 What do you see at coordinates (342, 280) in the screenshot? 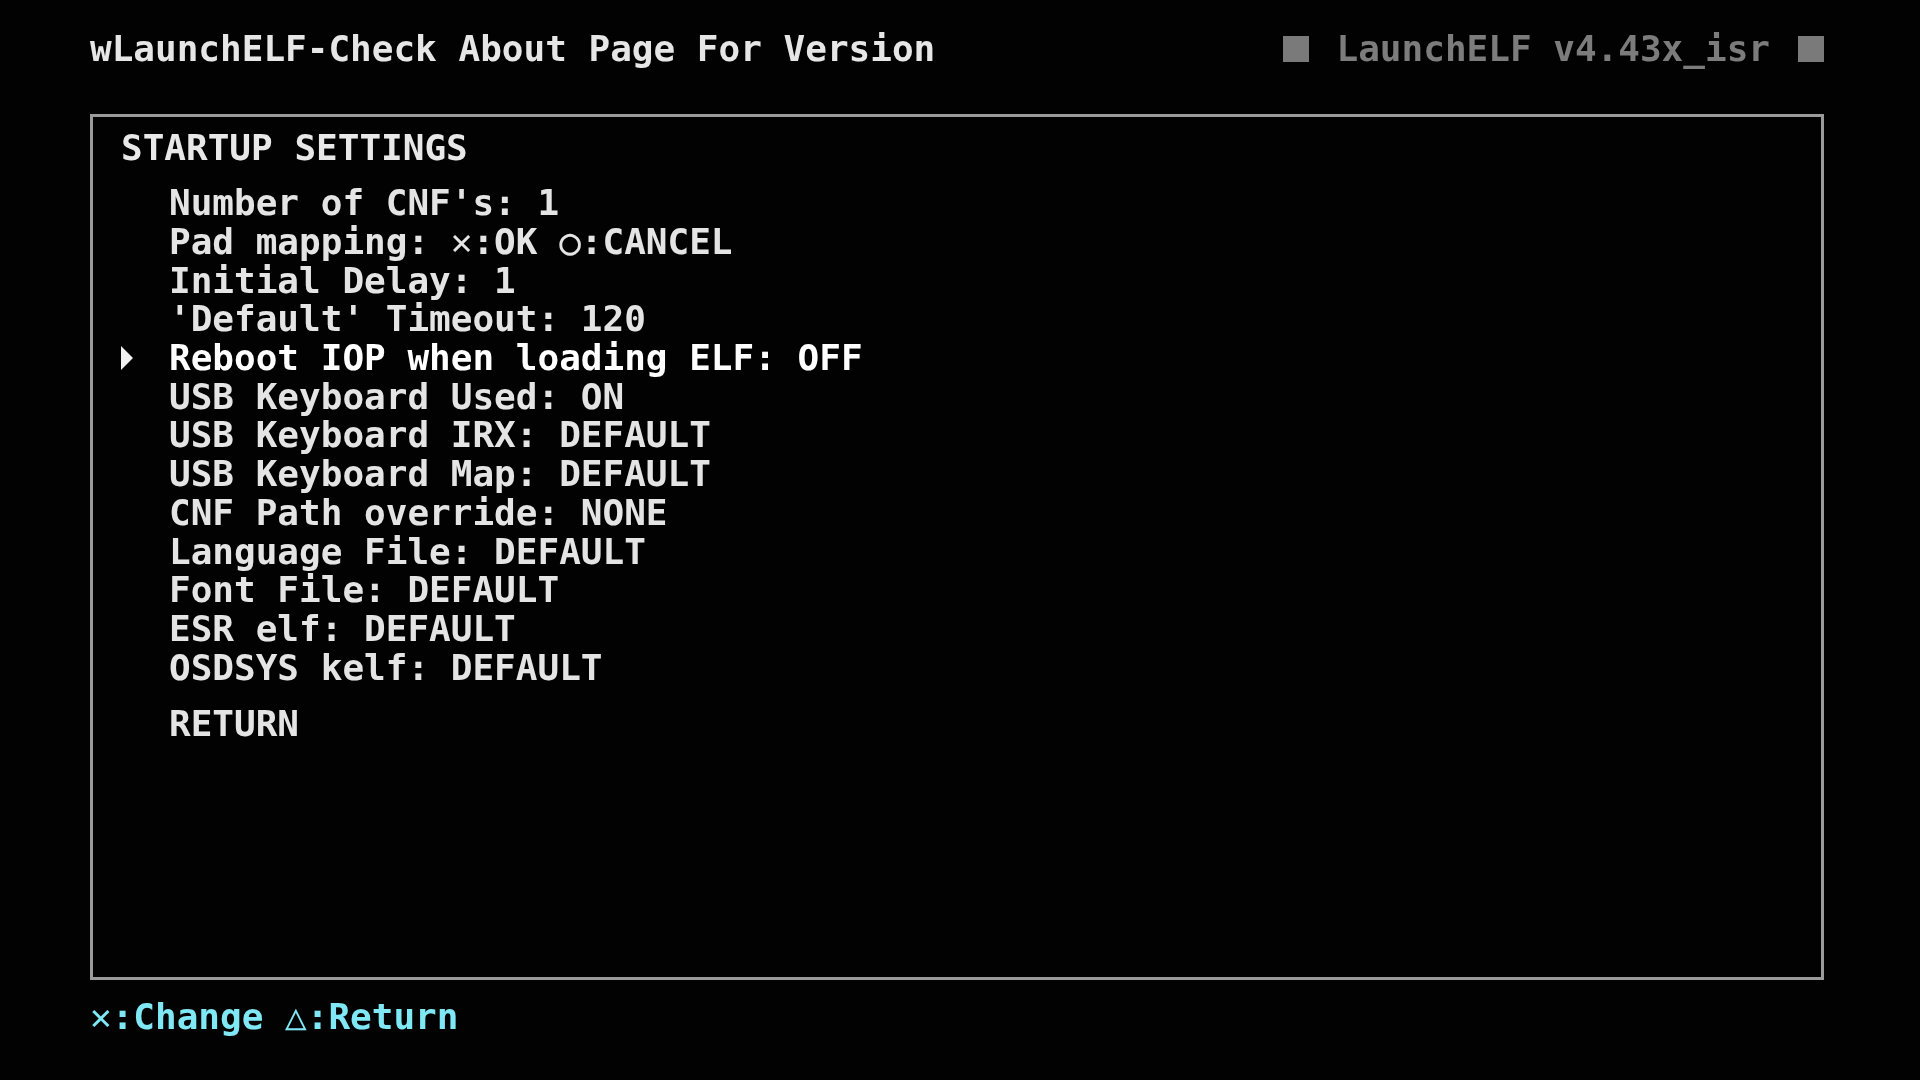
I see `menu-item: Initial Delay: 1` at bounding box center [342, 280].